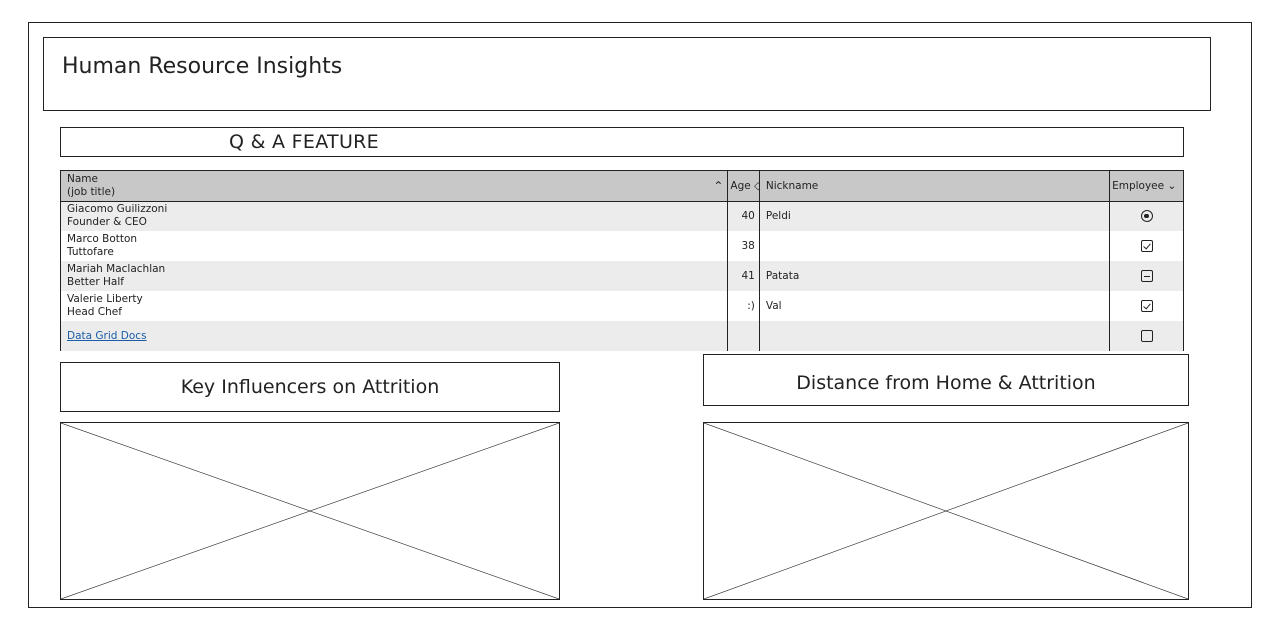  Describe the element at coordinates (622, 246) in the screenshot. I see `table-row: Marco Botton Tuttofare 38` at that location.